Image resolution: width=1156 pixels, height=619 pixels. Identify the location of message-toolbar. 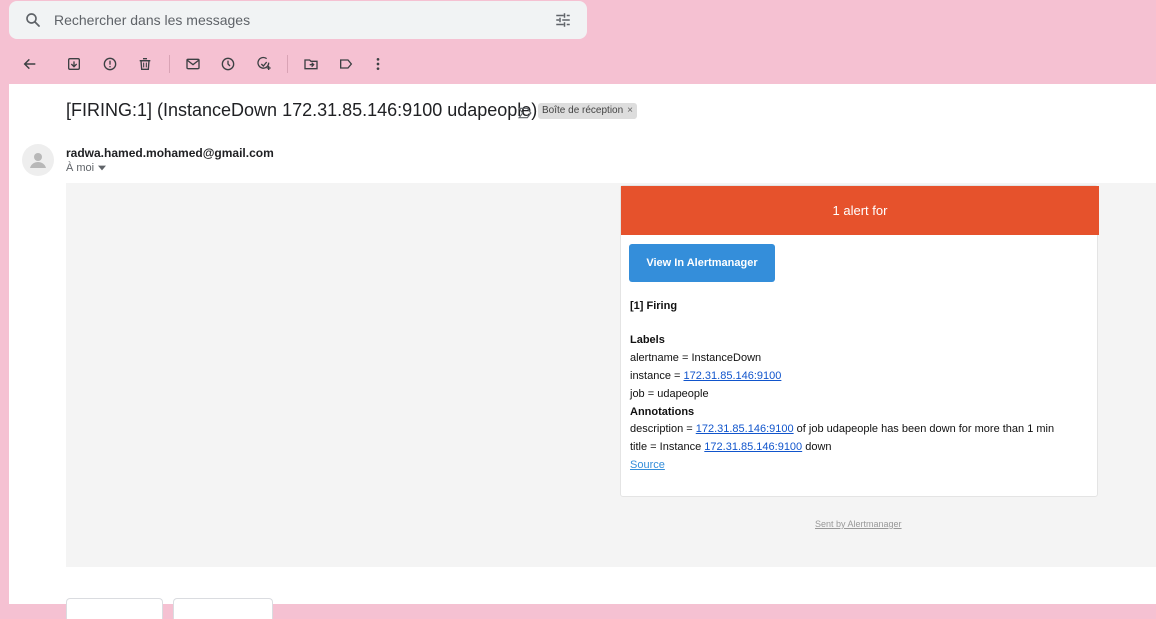
(578, 64).